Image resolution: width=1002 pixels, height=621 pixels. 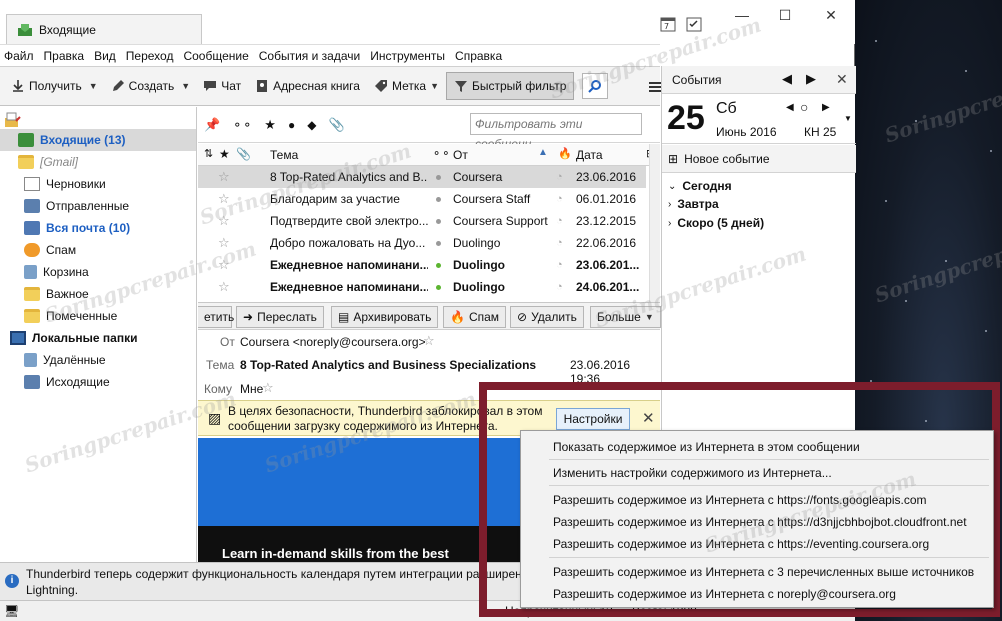 What do you see at coordinates (284, 155) in the screenshot?
I see `subject-column: Тема` at bounding box center [284, 155].